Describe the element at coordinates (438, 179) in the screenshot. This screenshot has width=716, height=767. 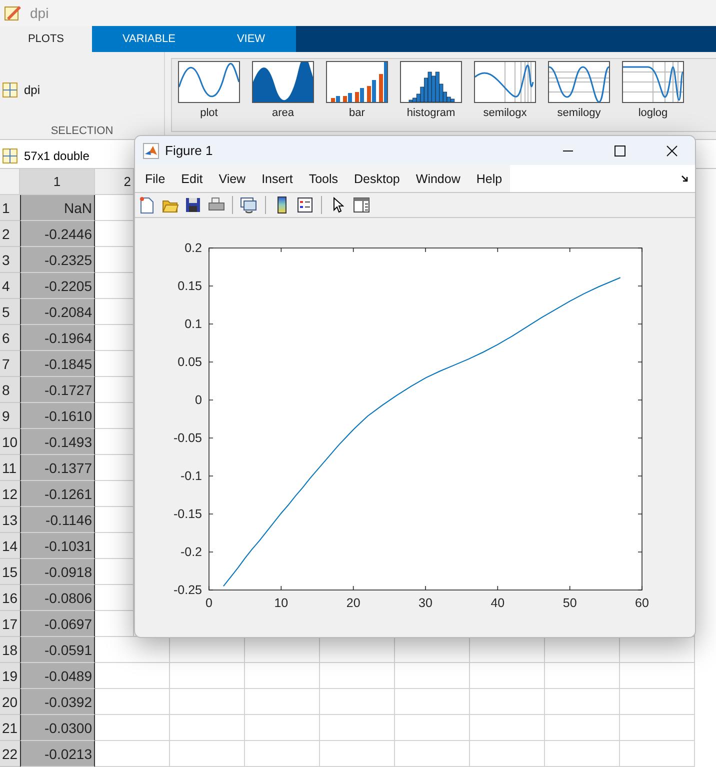
I see `menu-item: Window` at that location.